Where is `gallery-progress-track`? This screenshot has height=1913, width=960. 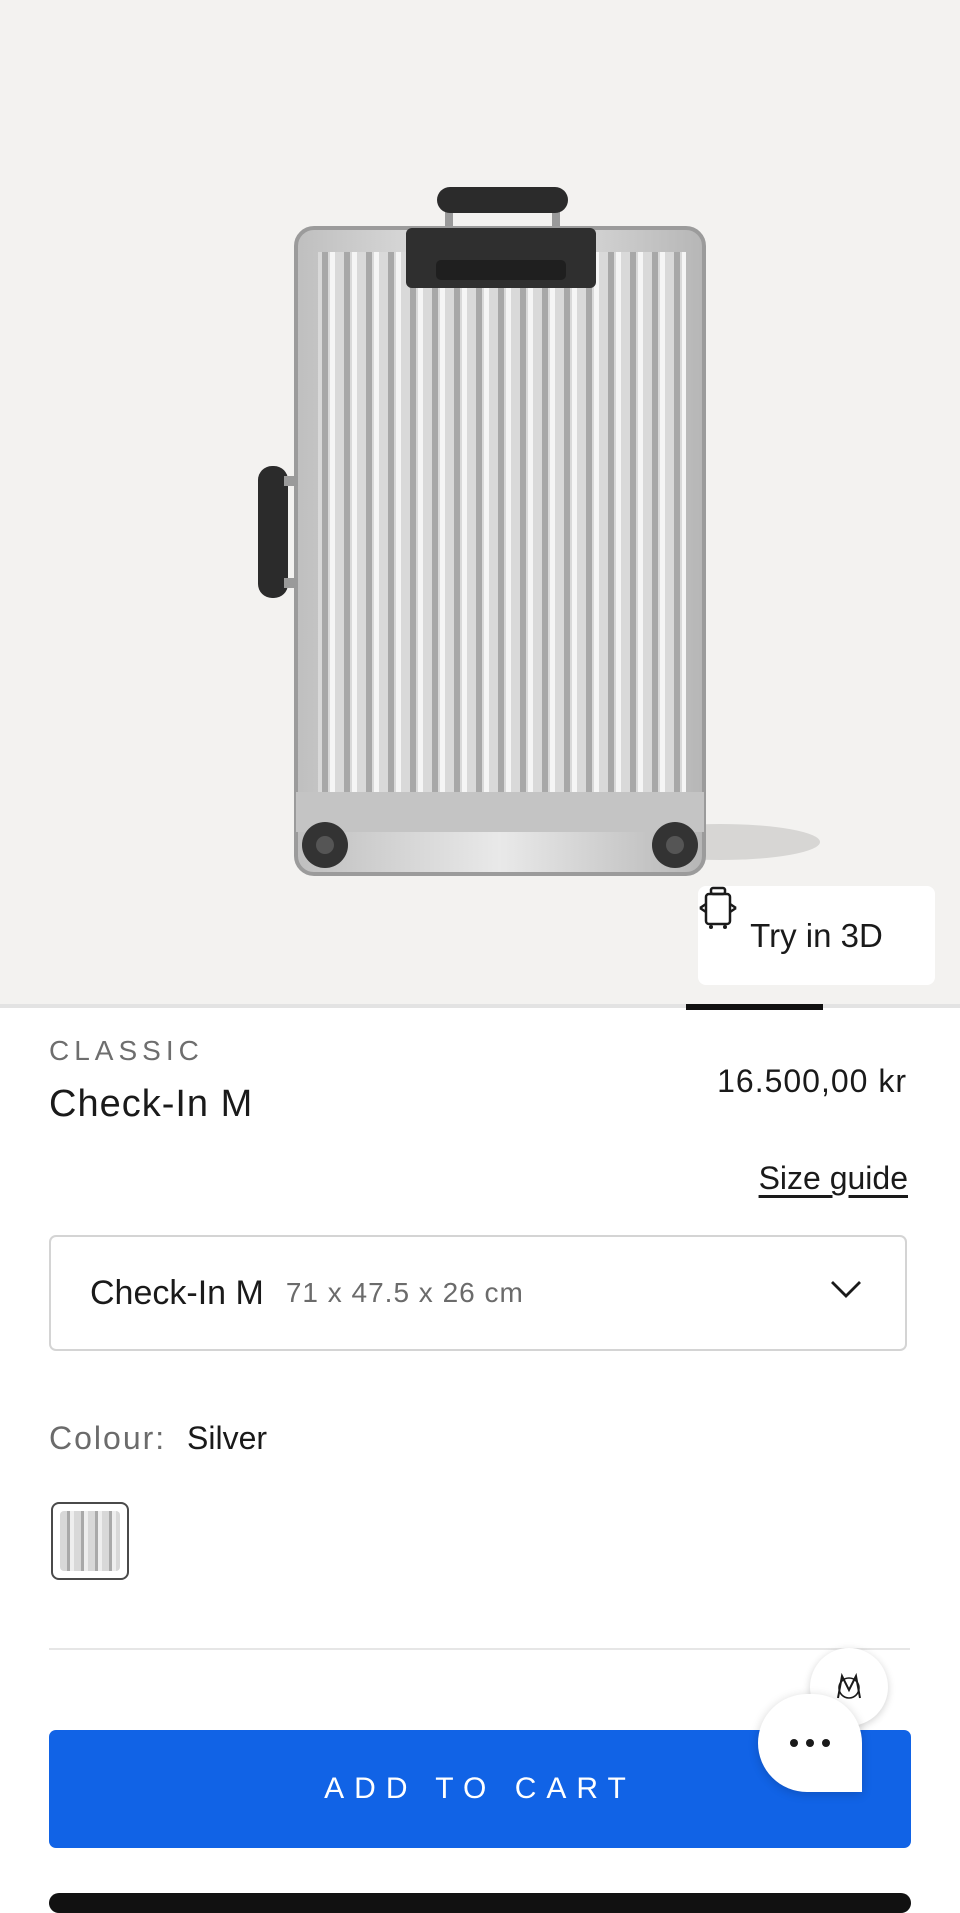 gallery-progress-track is located at coordinates (480, 1007).